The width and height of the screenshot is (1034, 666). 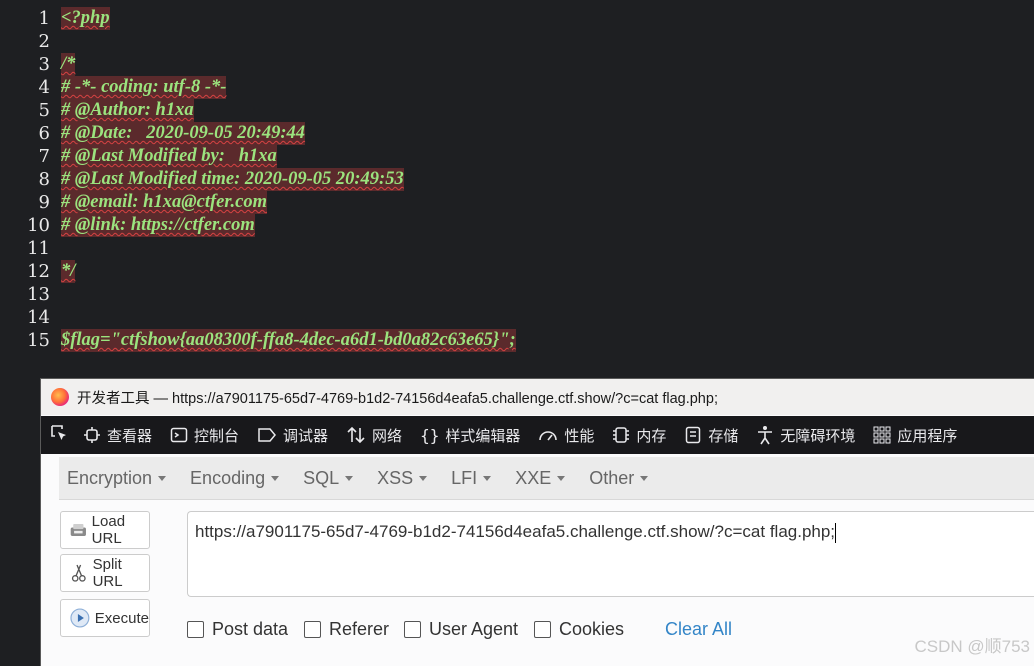 What do you see at coordinates (818, 436) in the screenshot?
I see `tab-label: 无障碍环境` at bounding box center [818, 436].